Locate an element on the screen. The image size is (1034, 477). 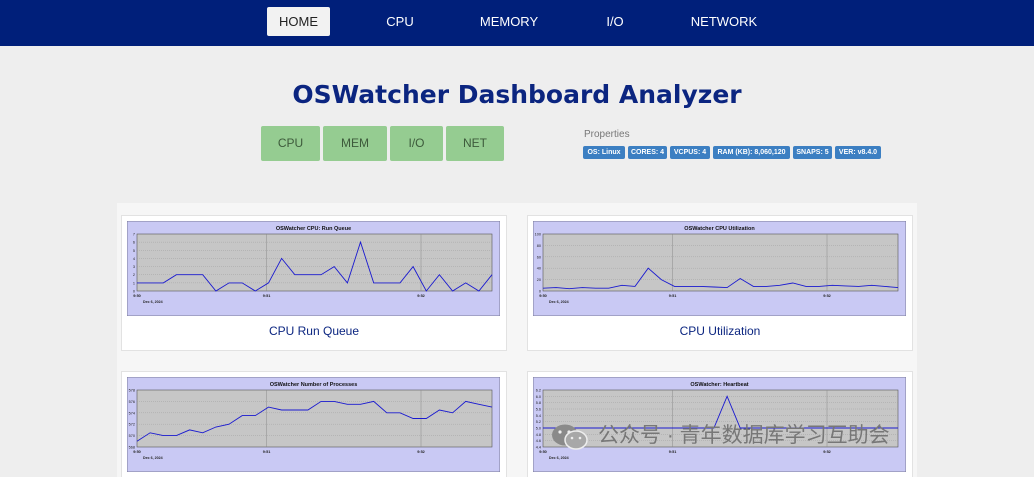
watermark: 公众号 · 青年数据库学习互助会 is located at coordinates (780, 436).